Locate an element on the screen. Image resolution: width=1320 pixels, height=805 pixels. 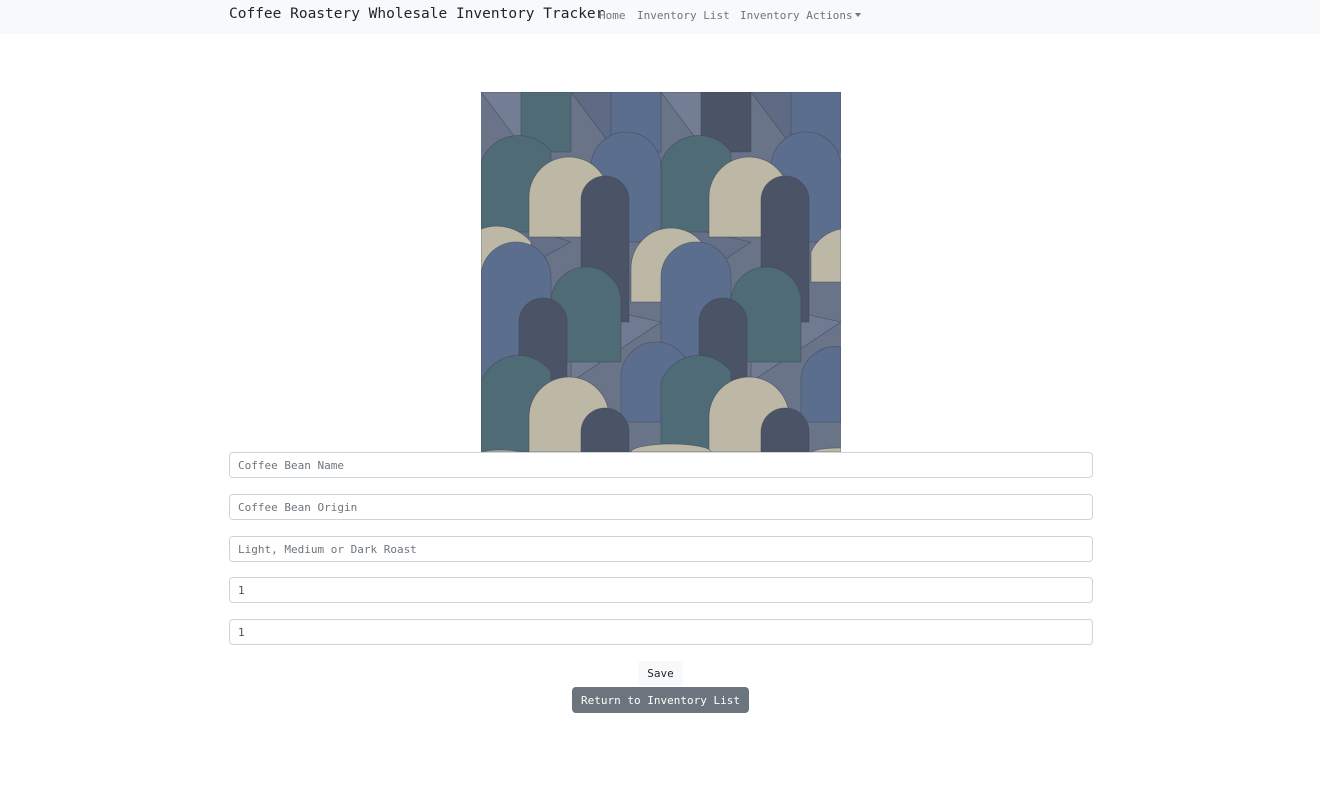
save-button: Save is located at coordinates (660, 673).